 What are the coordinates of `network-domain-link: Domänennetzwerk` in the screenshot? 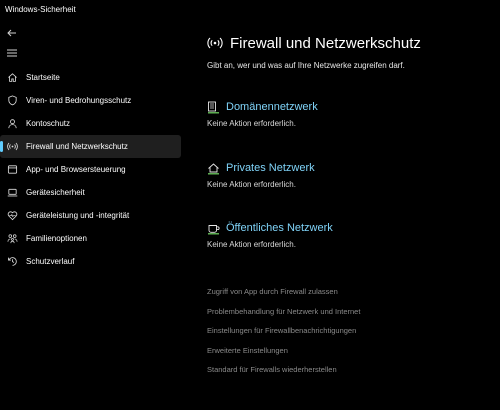 It's located at (352, 107).